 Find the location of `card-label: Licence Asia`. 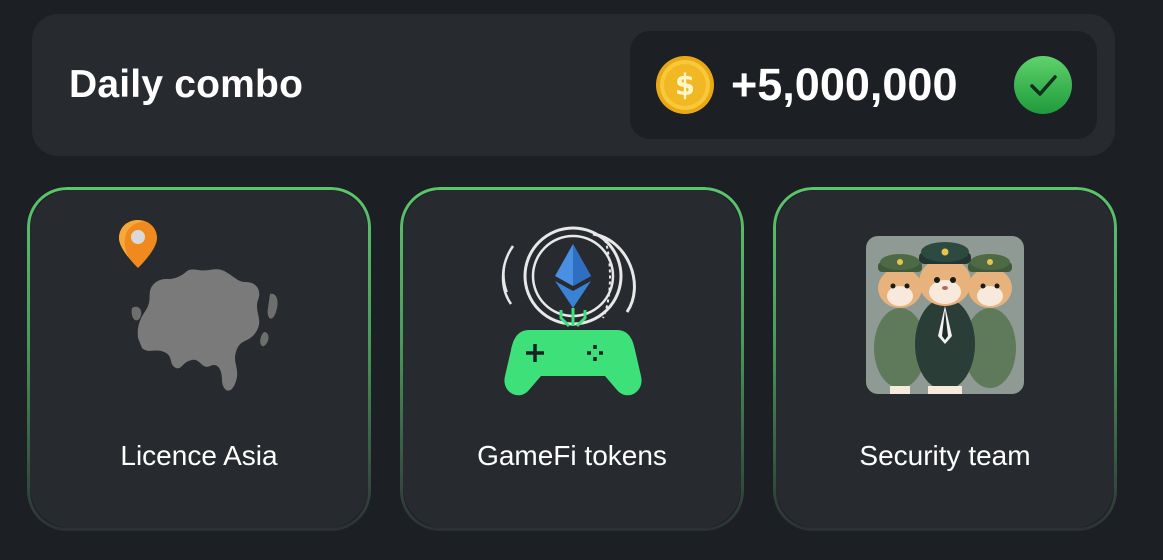

card-label: Licence Asia is located at coordinates (199, 455).